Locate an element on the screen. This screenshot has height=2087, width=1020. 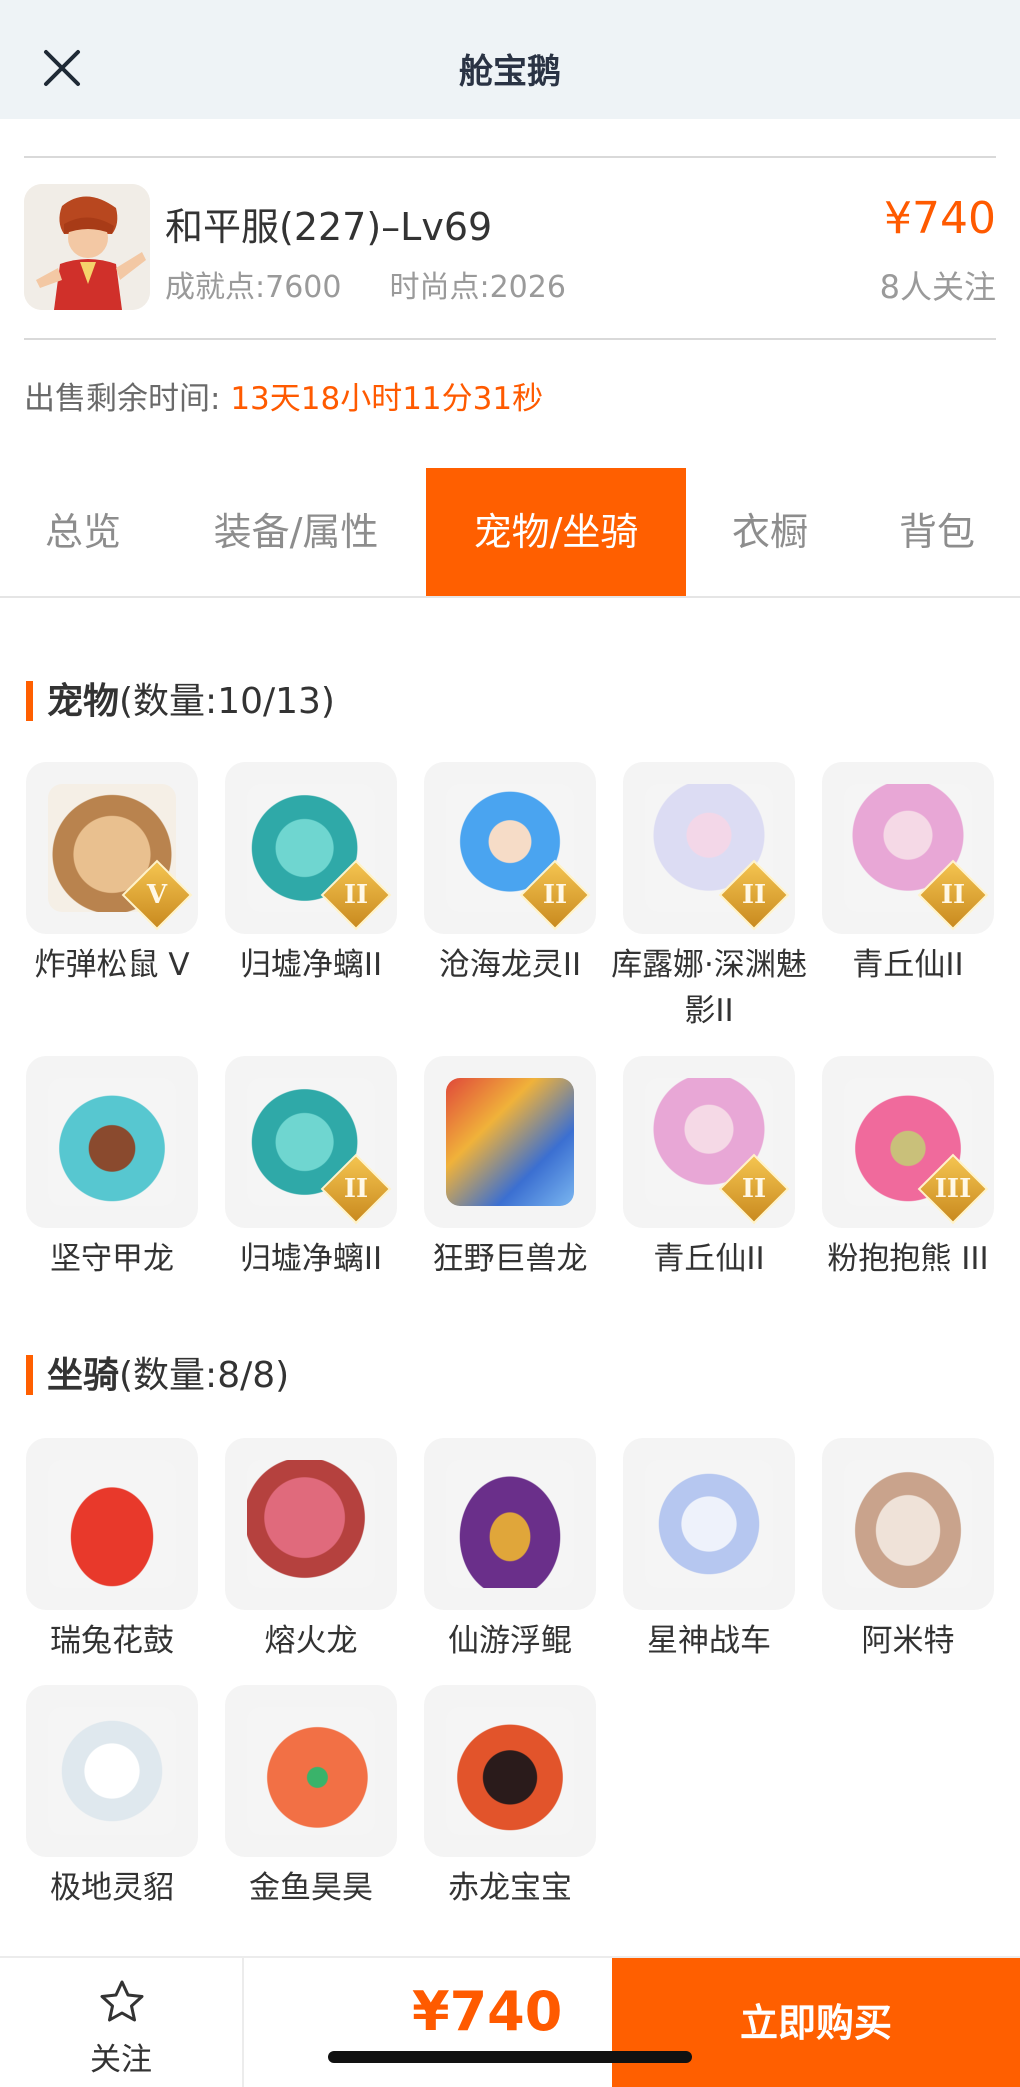
sale-countdown: 13天18小时11分31秒 is located at coordinates (387, 399).